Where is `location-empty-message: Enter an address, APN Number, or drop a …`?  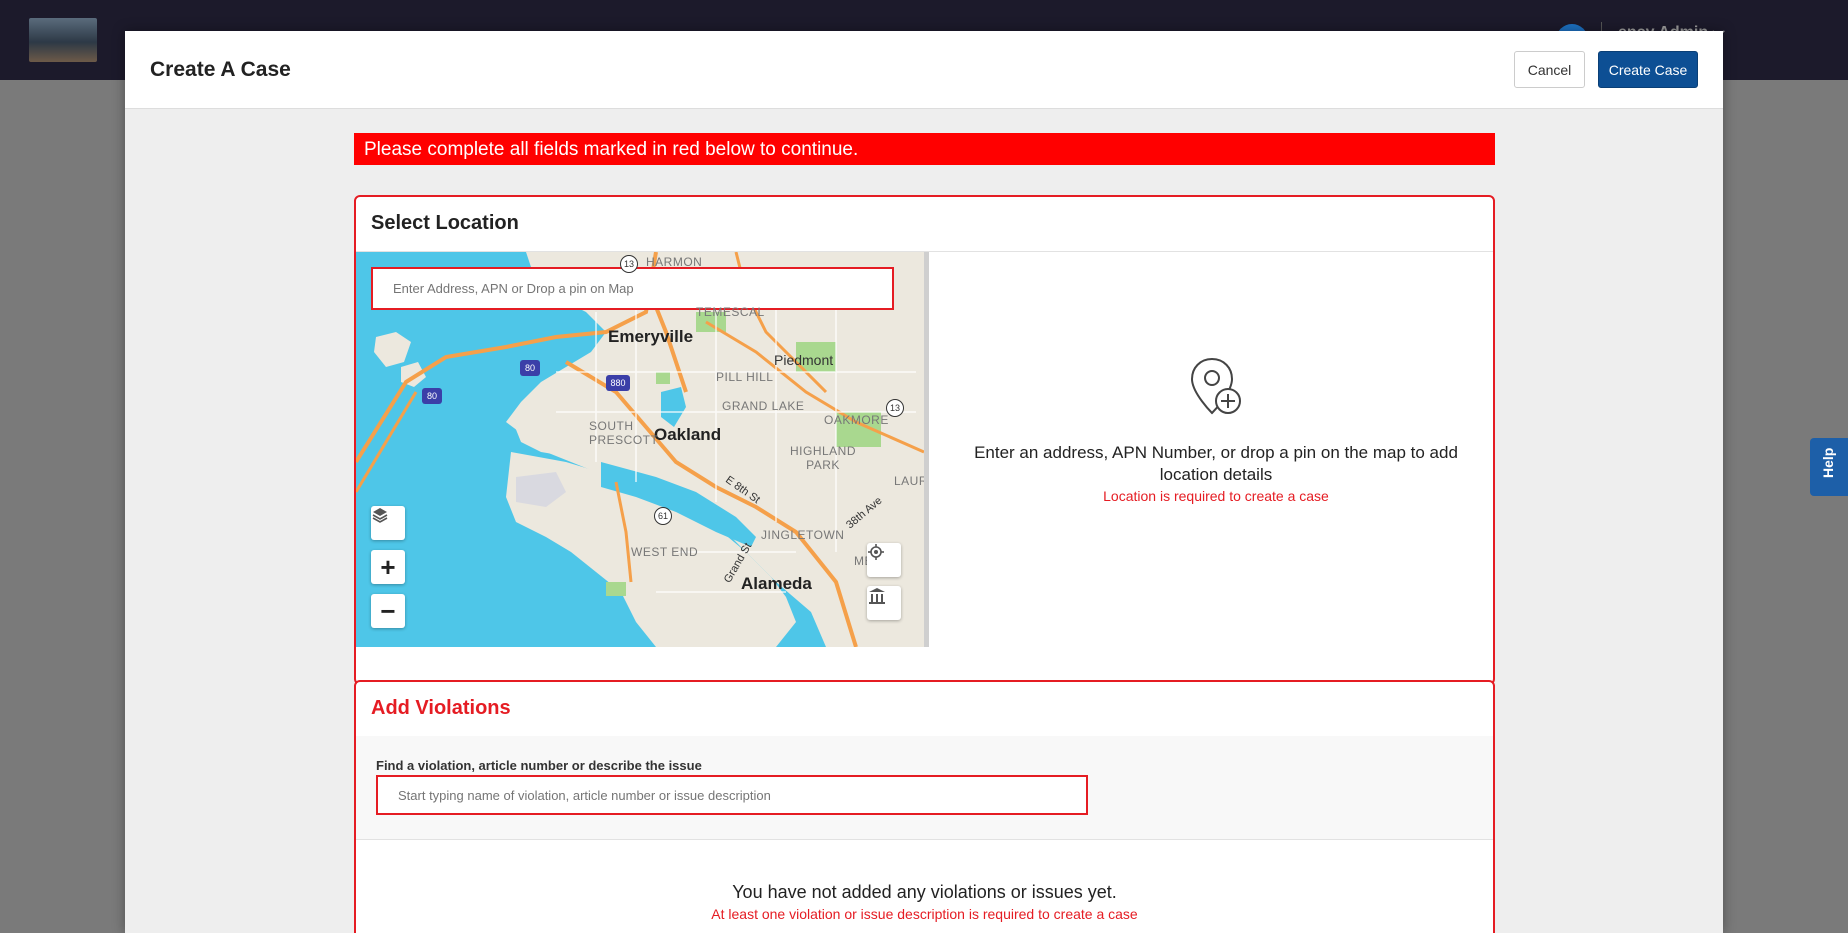
location-empty-message: Enter an address, APN Number, or drop a … is located at coordinates (1216, 463).